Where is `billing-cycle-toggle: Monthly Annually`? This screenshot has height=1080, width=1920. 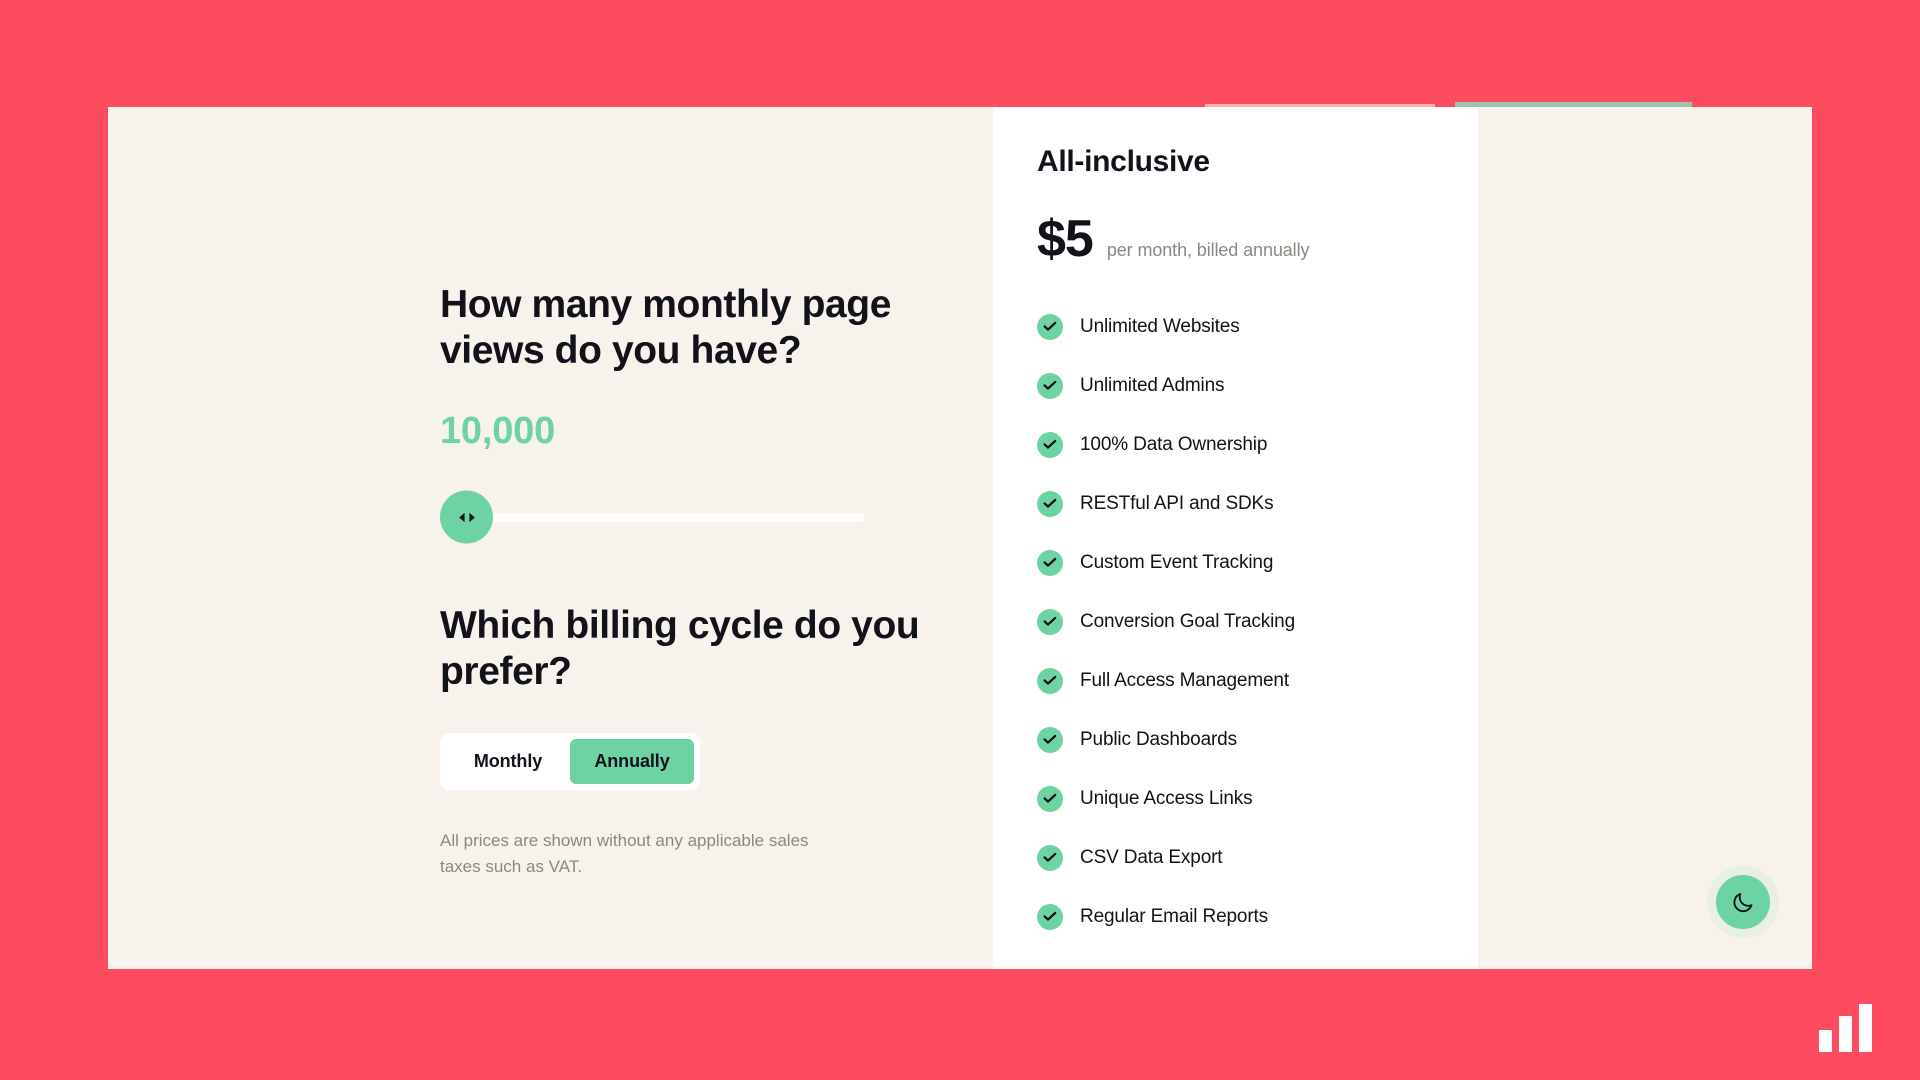
billing-cycle-toggle: Monthly Annually is located at coordinates (570, 762).